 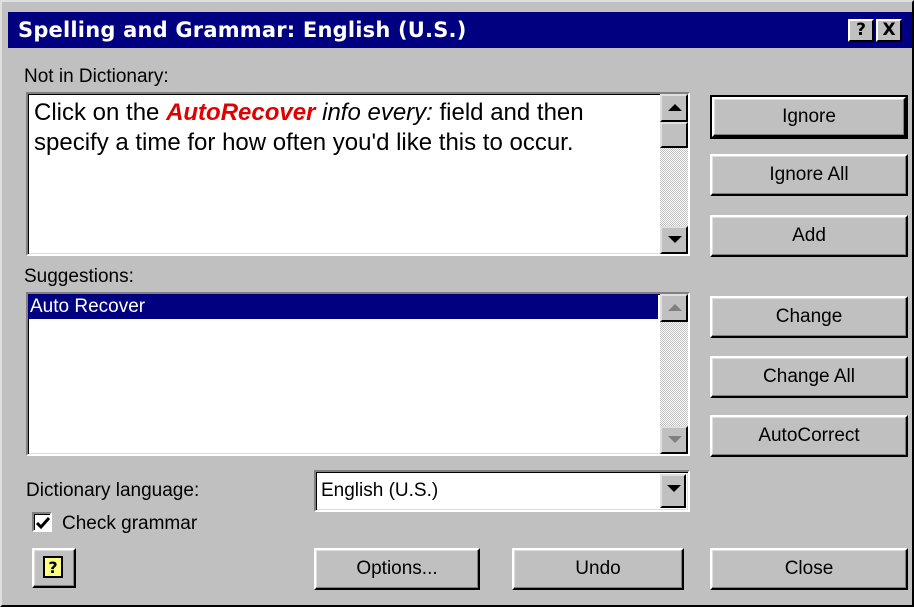 I want to click on scroll-down-button, so click(x=674, y=240).